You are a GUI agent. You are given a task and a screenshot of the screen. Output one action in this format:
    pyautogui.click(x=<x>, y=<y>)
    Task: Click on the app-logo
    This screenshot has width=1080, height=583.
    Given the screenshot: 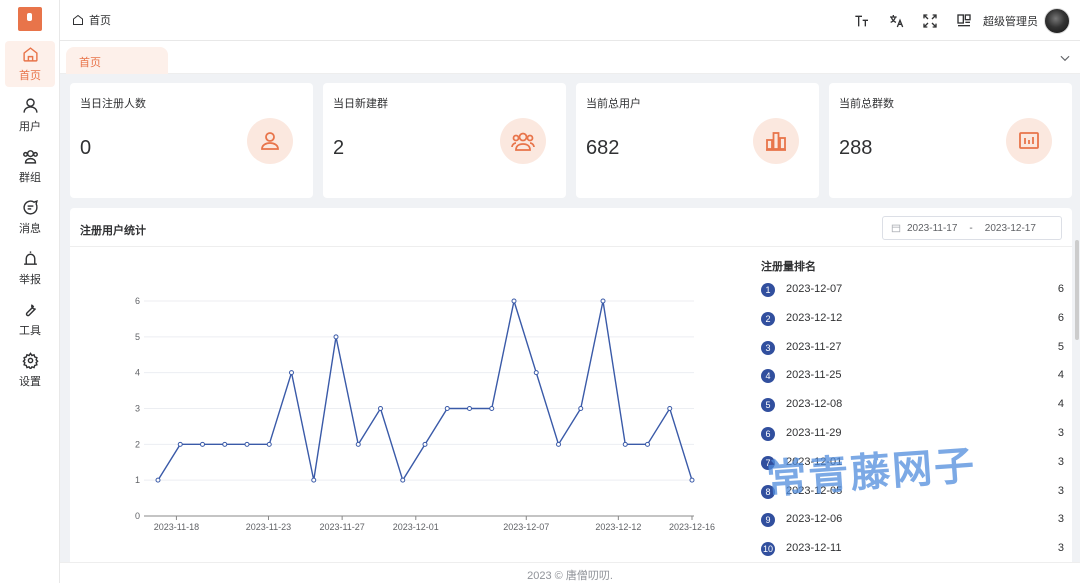 What is the action you would take?
    pyautogui.click(x=30, y=19)
    